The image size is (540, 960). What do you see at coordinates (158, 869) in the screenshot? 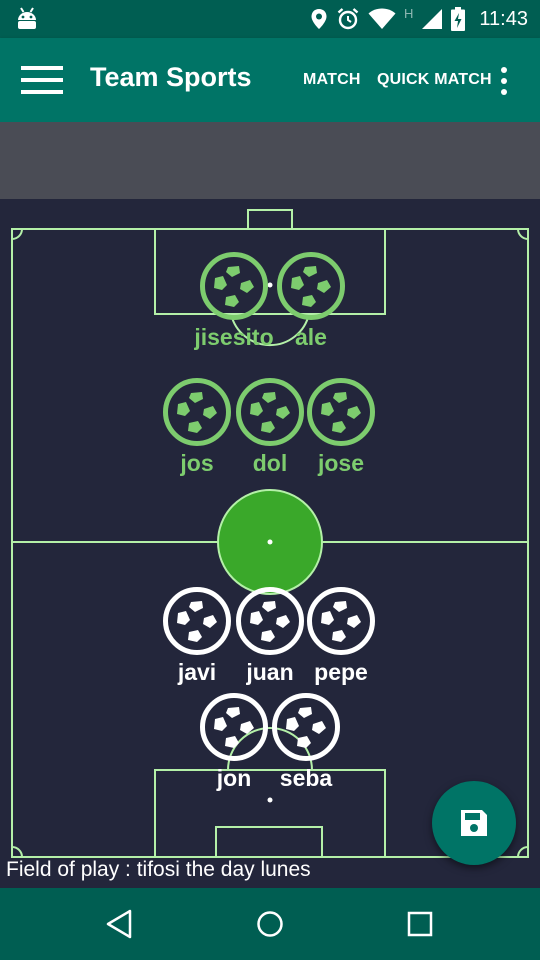
I see `field-caption: Field of play : tifosi the day lunes` at bounding box center [158, 869].